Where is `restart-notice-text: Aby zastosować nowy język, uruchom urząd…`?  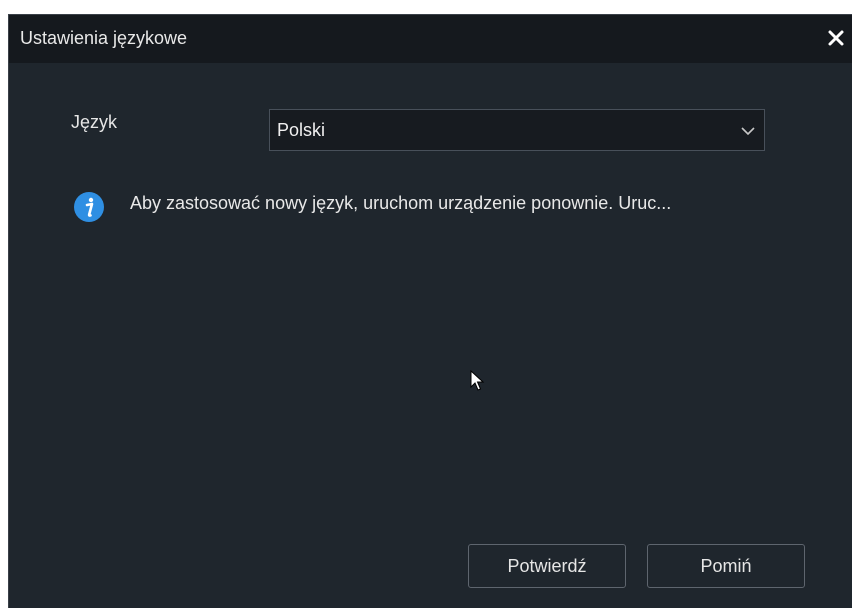
restart-notice-text: Aby zastosować nowy język, uruchom urząd… is located at coordinates (401, 203).